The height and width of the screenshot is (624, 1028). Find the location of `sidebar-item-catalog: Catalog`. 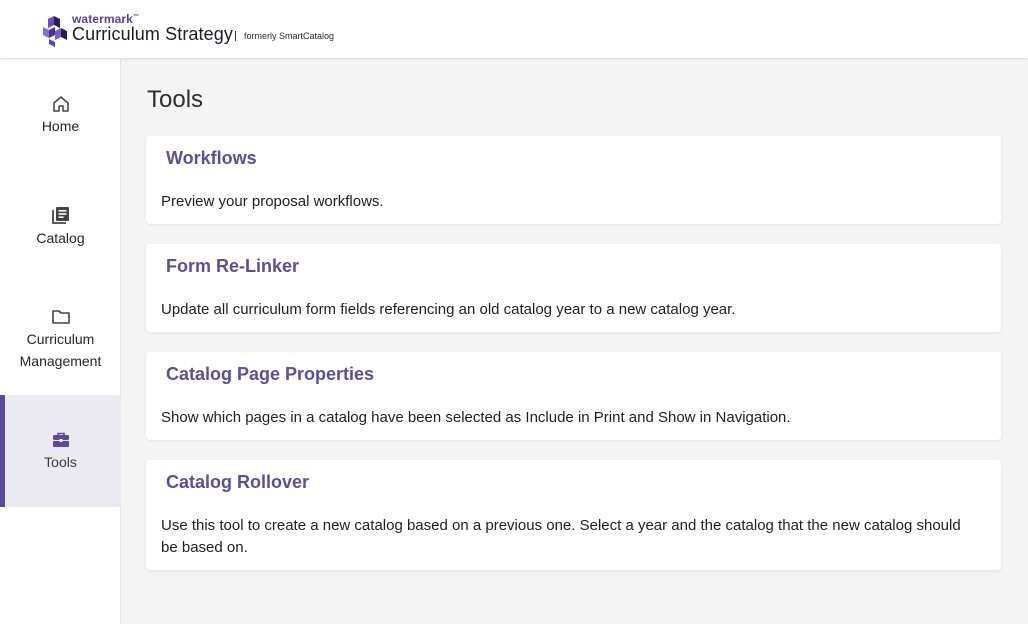

sidebar-item-catalog: Catalog is located at coordinates (60, 227).